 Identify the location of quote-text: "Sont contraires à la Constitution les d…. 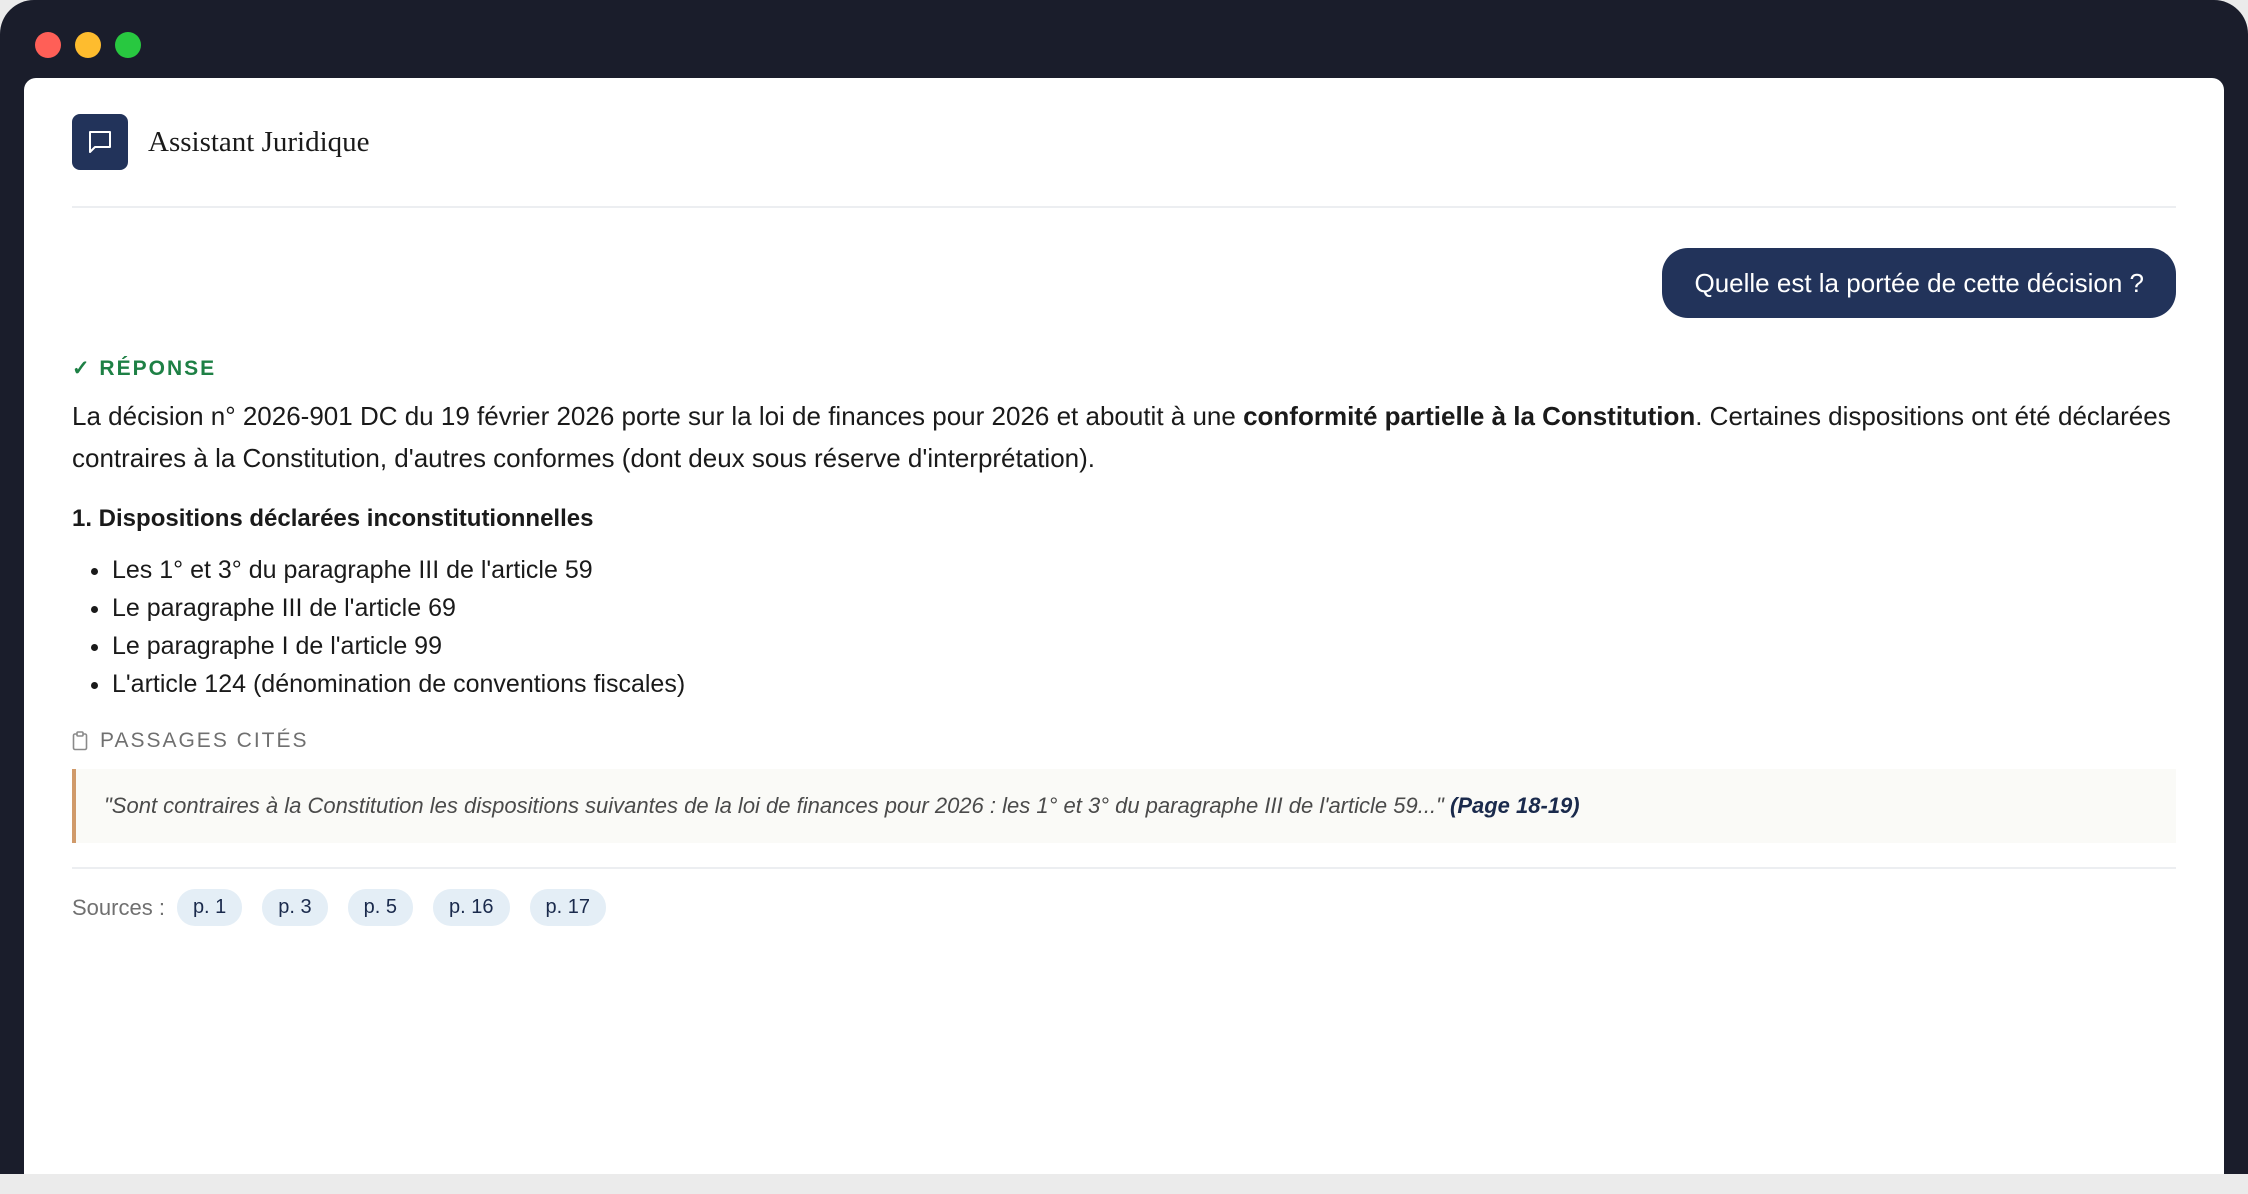
(774, 805).